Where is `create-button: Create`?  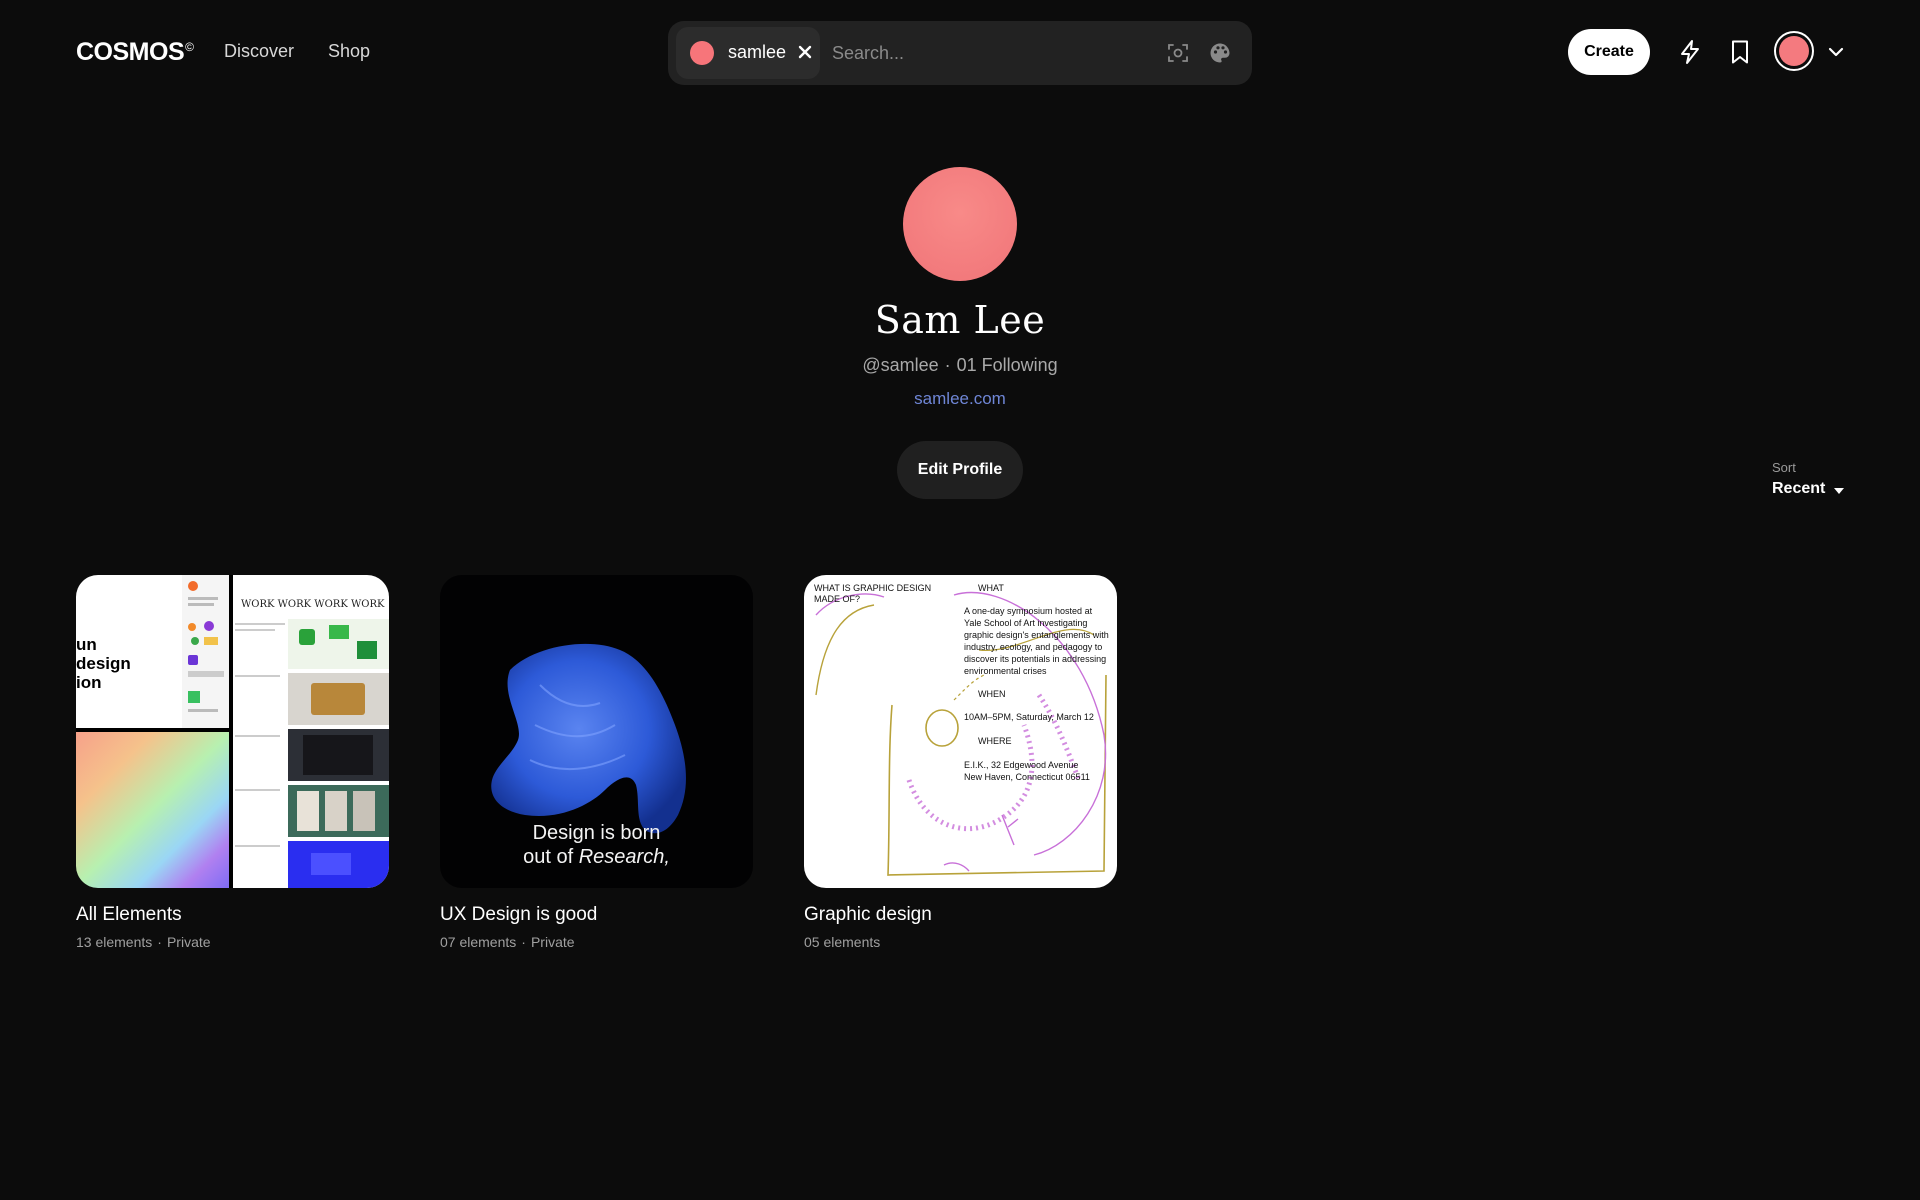
create-button: Create is located at coordinates (1609, 52).